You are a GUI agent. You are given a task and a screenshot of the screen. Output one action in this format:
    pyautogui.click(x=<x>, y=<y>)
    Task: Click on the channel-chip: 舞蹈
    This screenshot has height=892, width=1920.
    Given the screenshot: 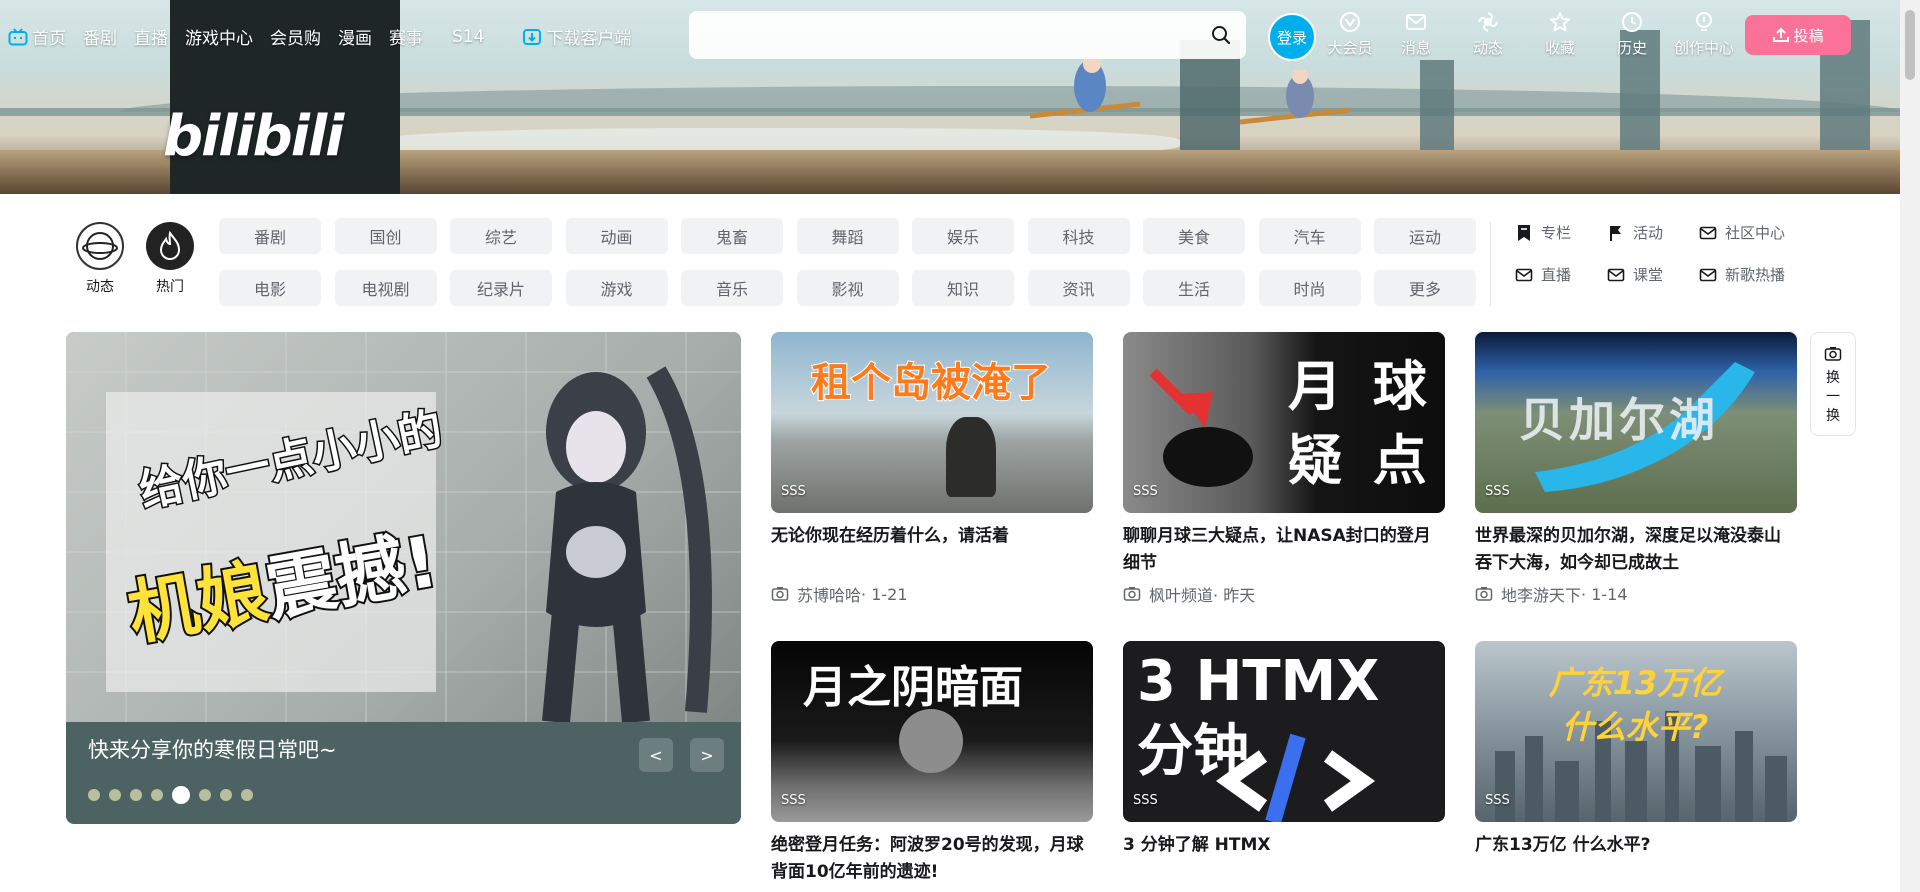 What is the action you would take?
    pyautogui.click(x=847, y=236)
    